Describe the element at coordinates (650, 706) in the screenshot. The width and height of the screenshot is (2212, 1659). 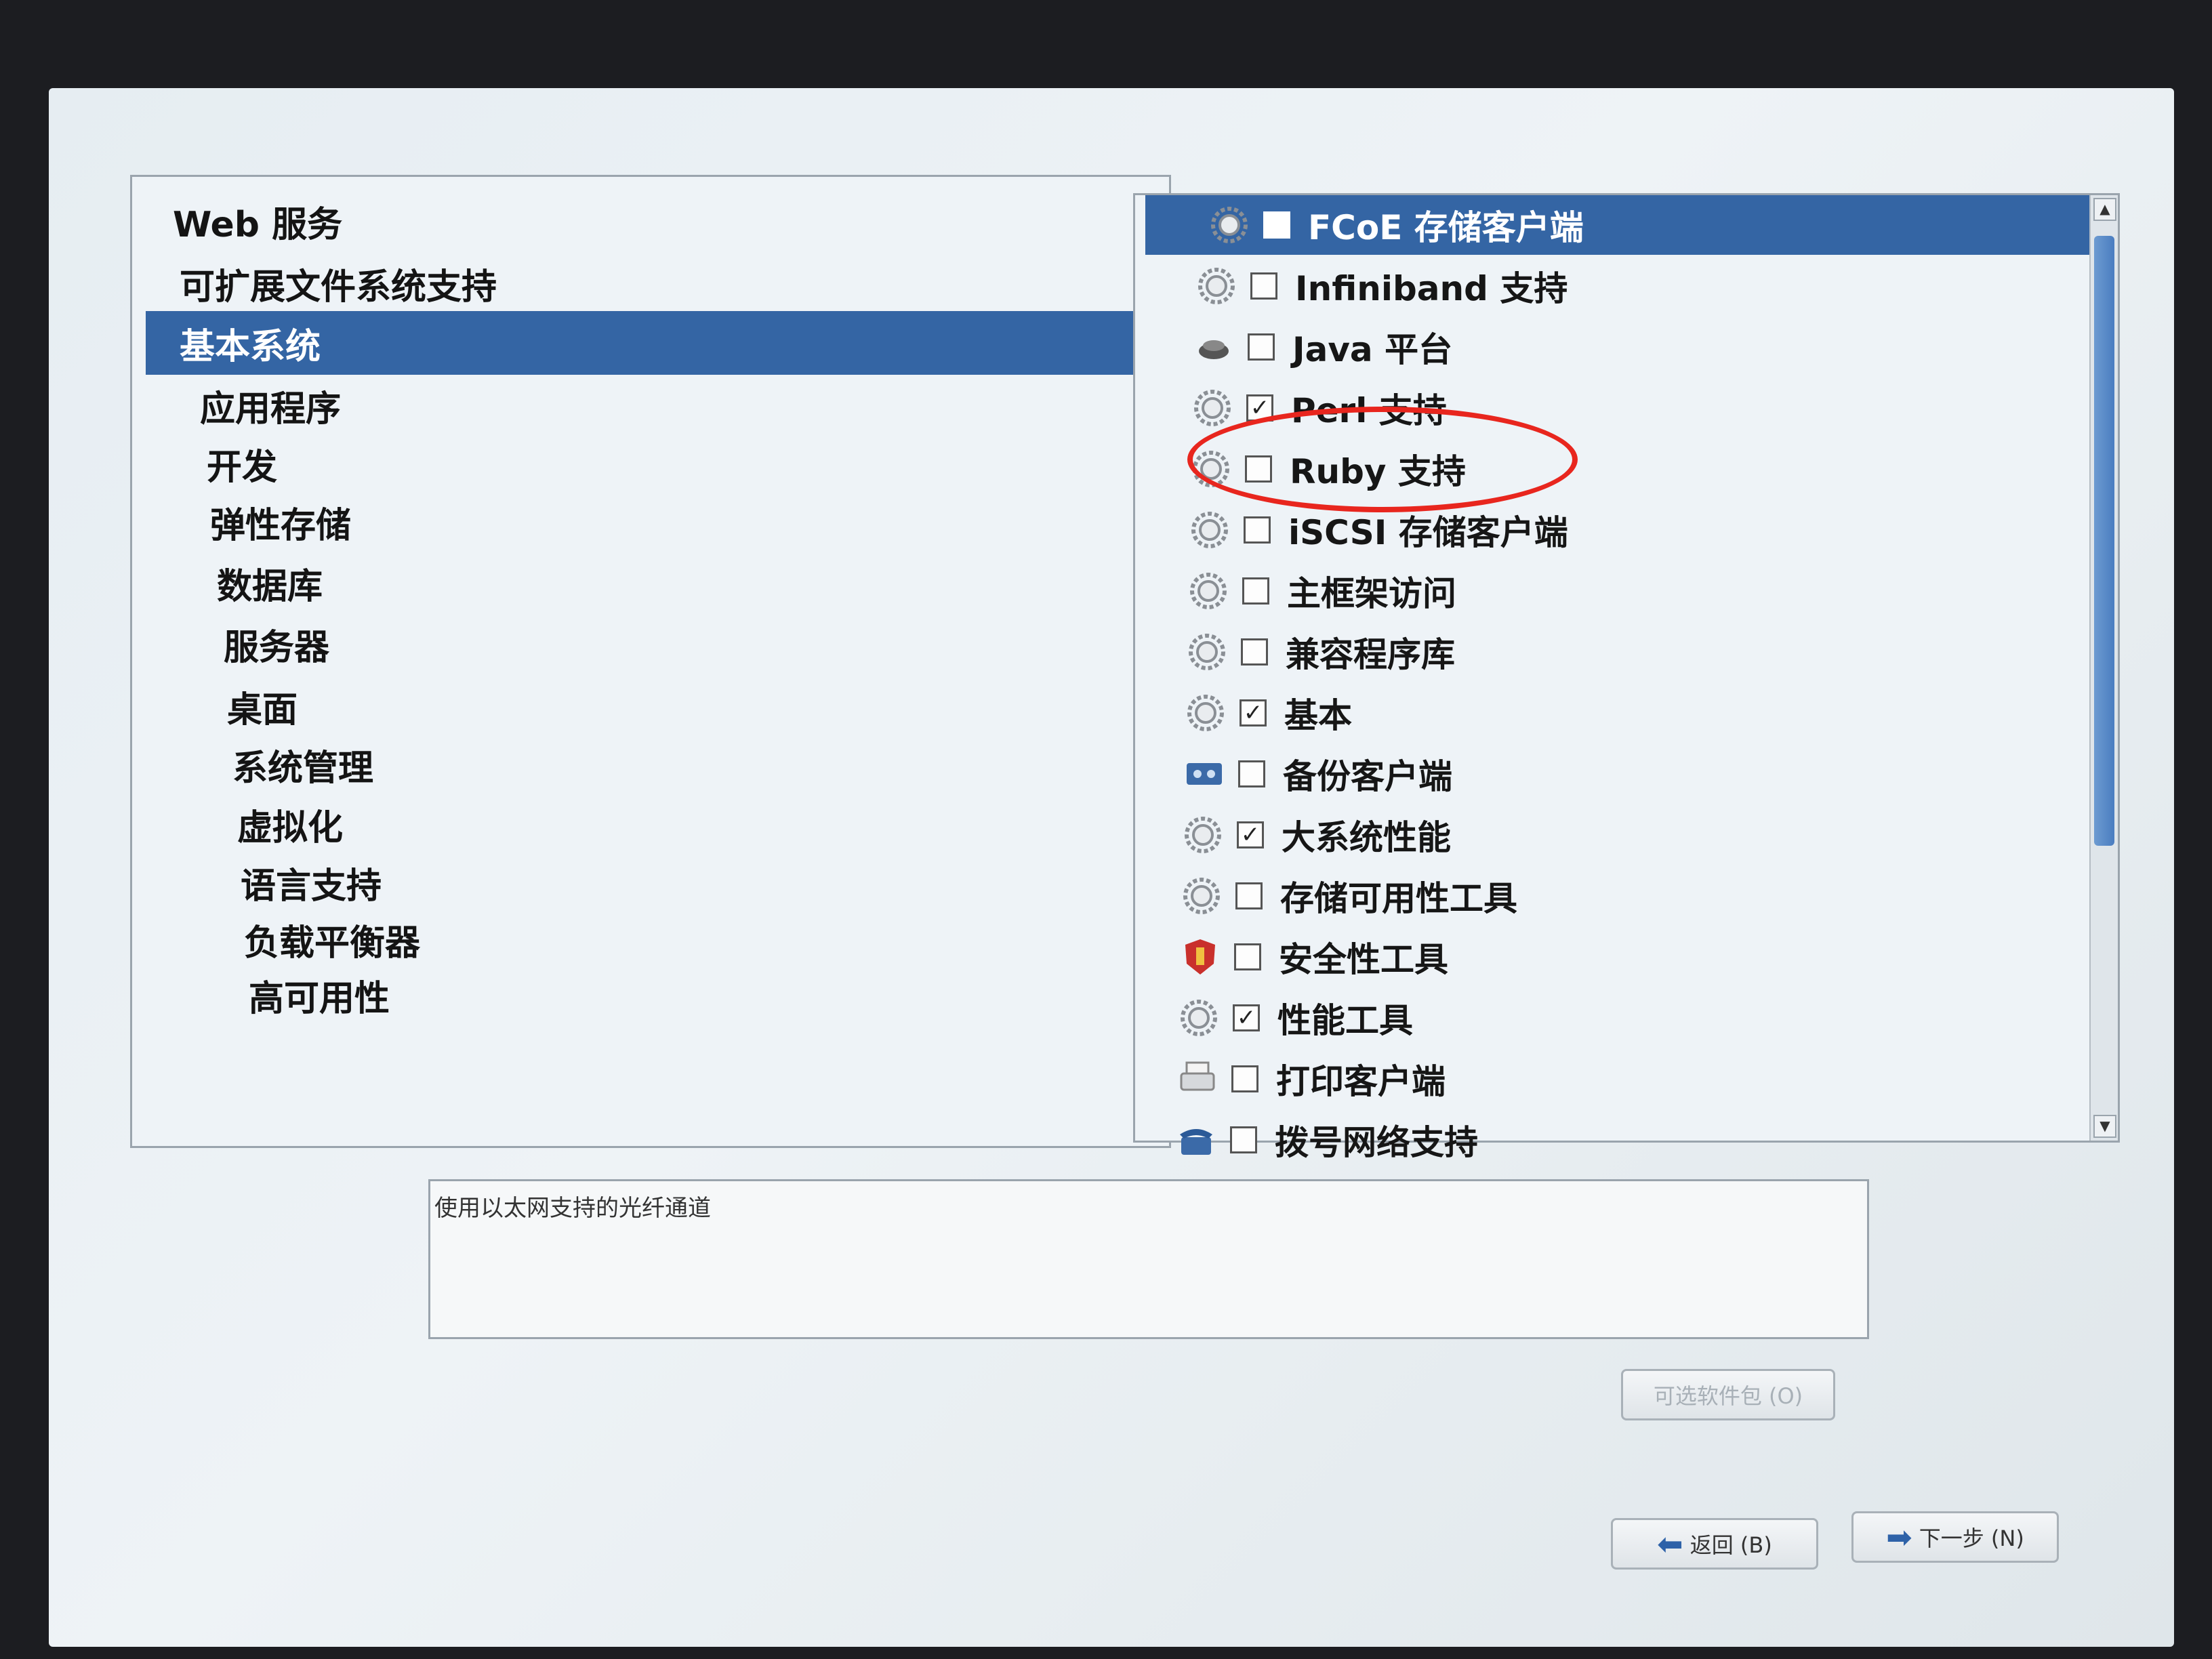
I see `category-item: 桌面` at that location.